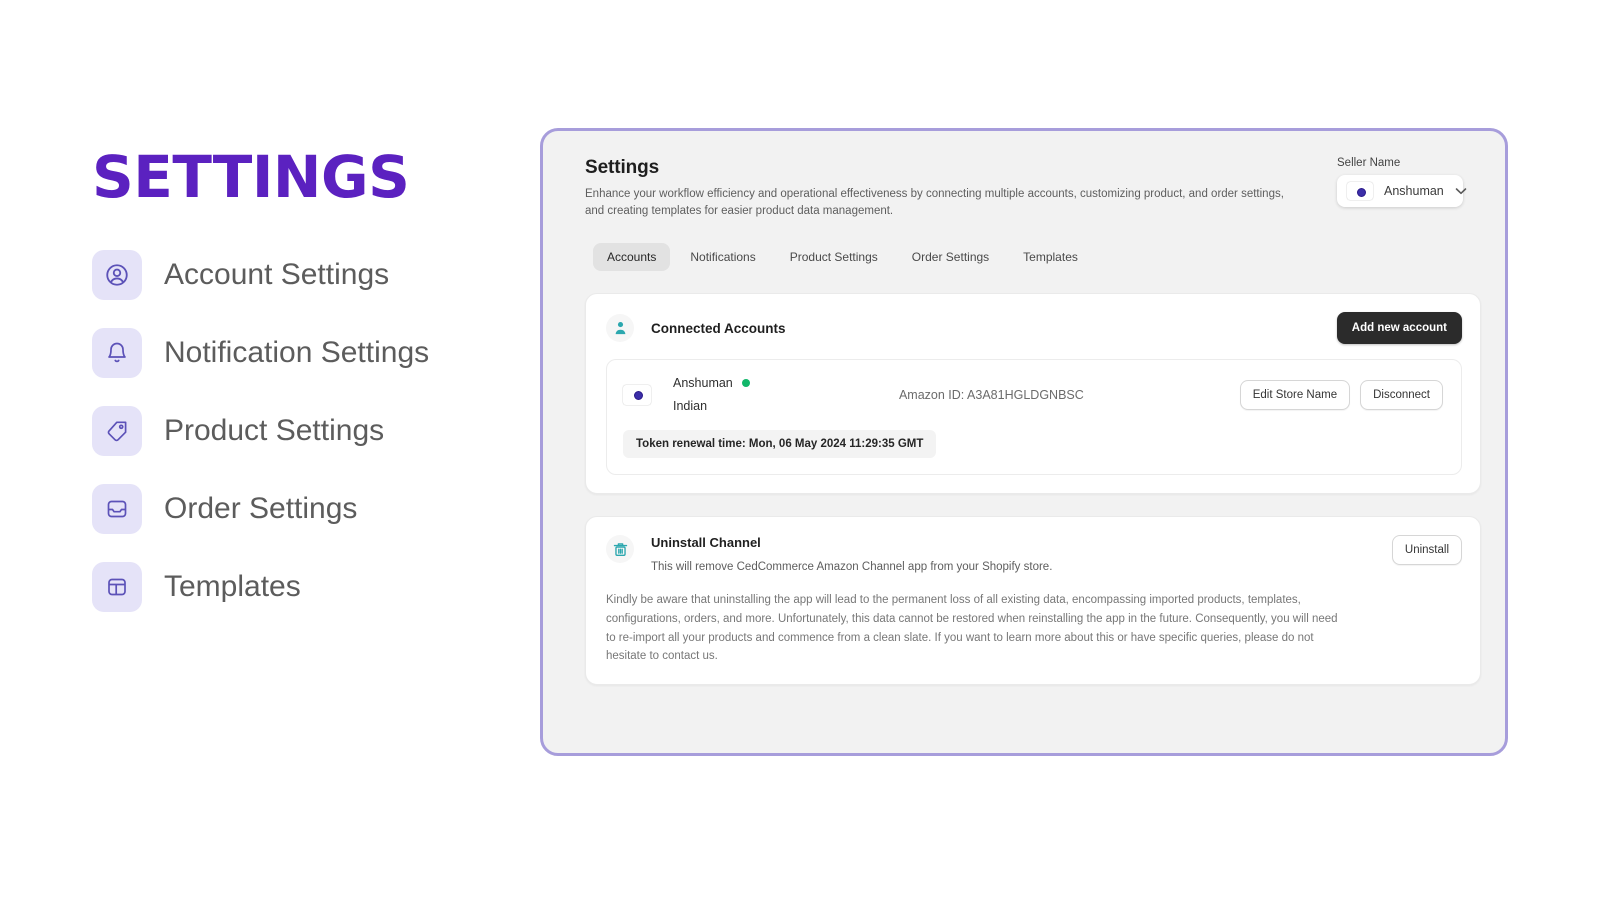 The height and width of the screenshot is (900, 1600). I want to click on tab-product-settings: Product Settings, so click(834, 257).